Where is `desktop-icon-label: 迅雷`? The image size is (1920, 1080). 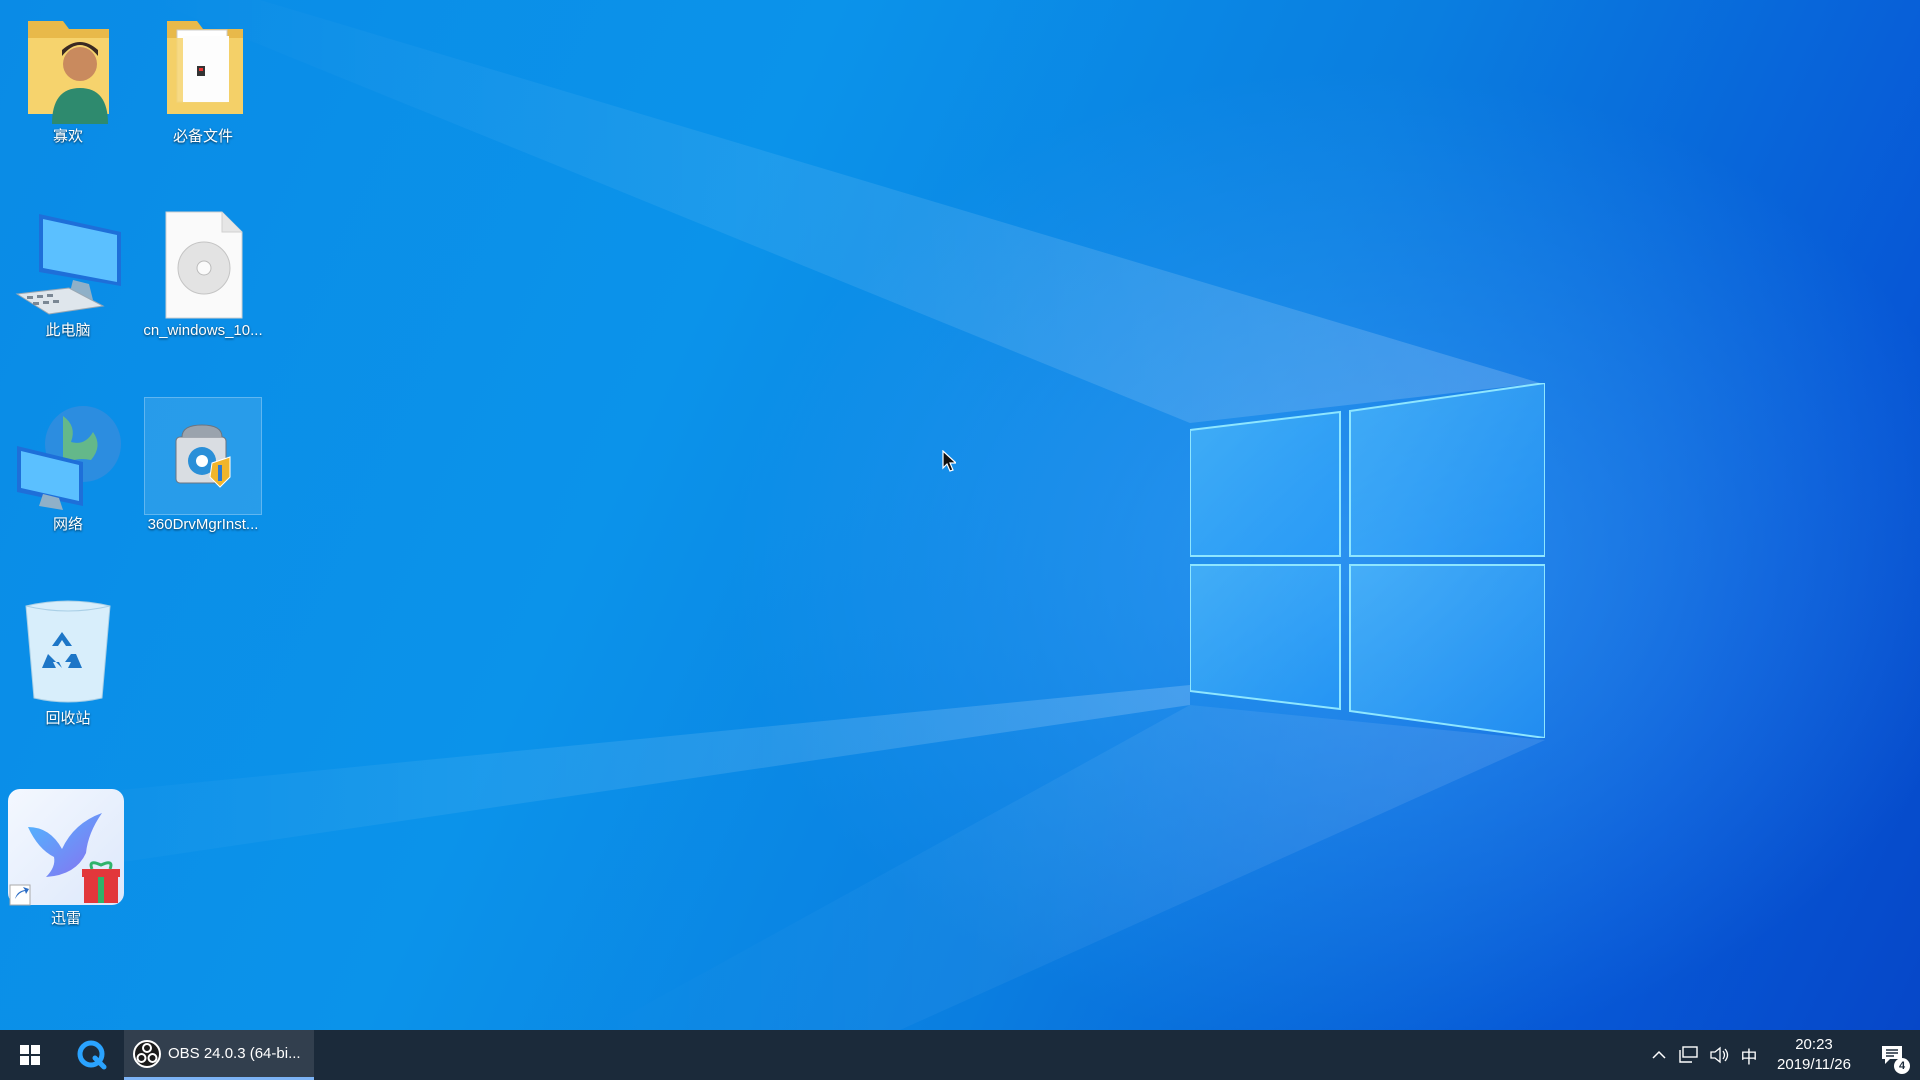 desktop-icon-label: 迅雷 is located at coordinates (65, 918).